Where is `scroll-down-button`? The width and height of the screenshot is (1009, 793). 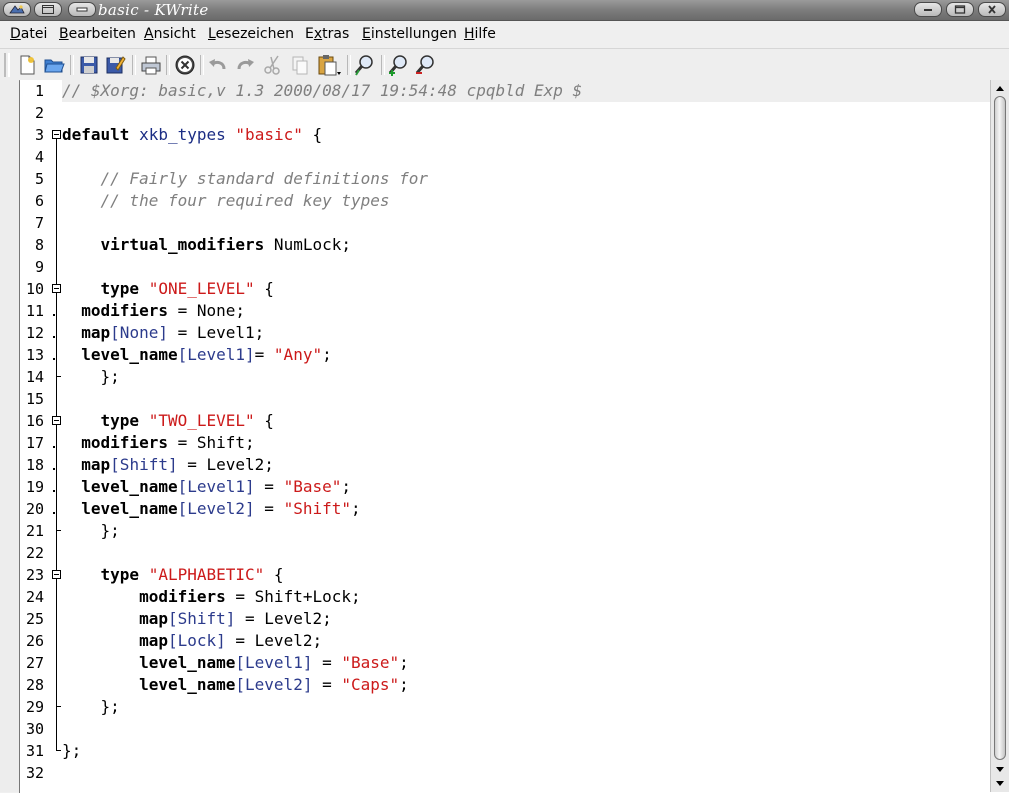 scroll-down-button is located at coordinates (1000, 769).